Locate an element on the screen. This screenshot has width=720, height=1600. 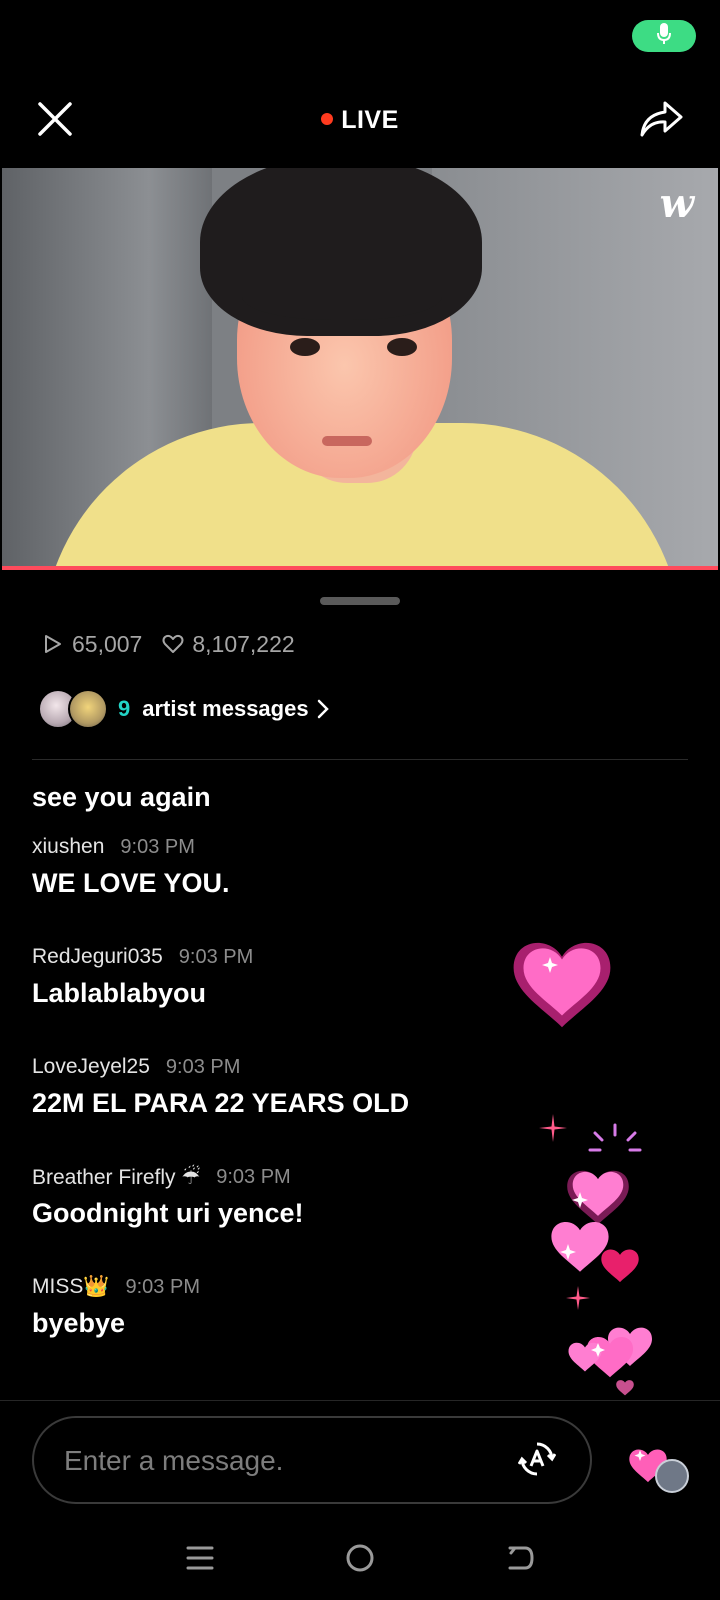
chat-username: xiushen is located at coordinates (68, 847).